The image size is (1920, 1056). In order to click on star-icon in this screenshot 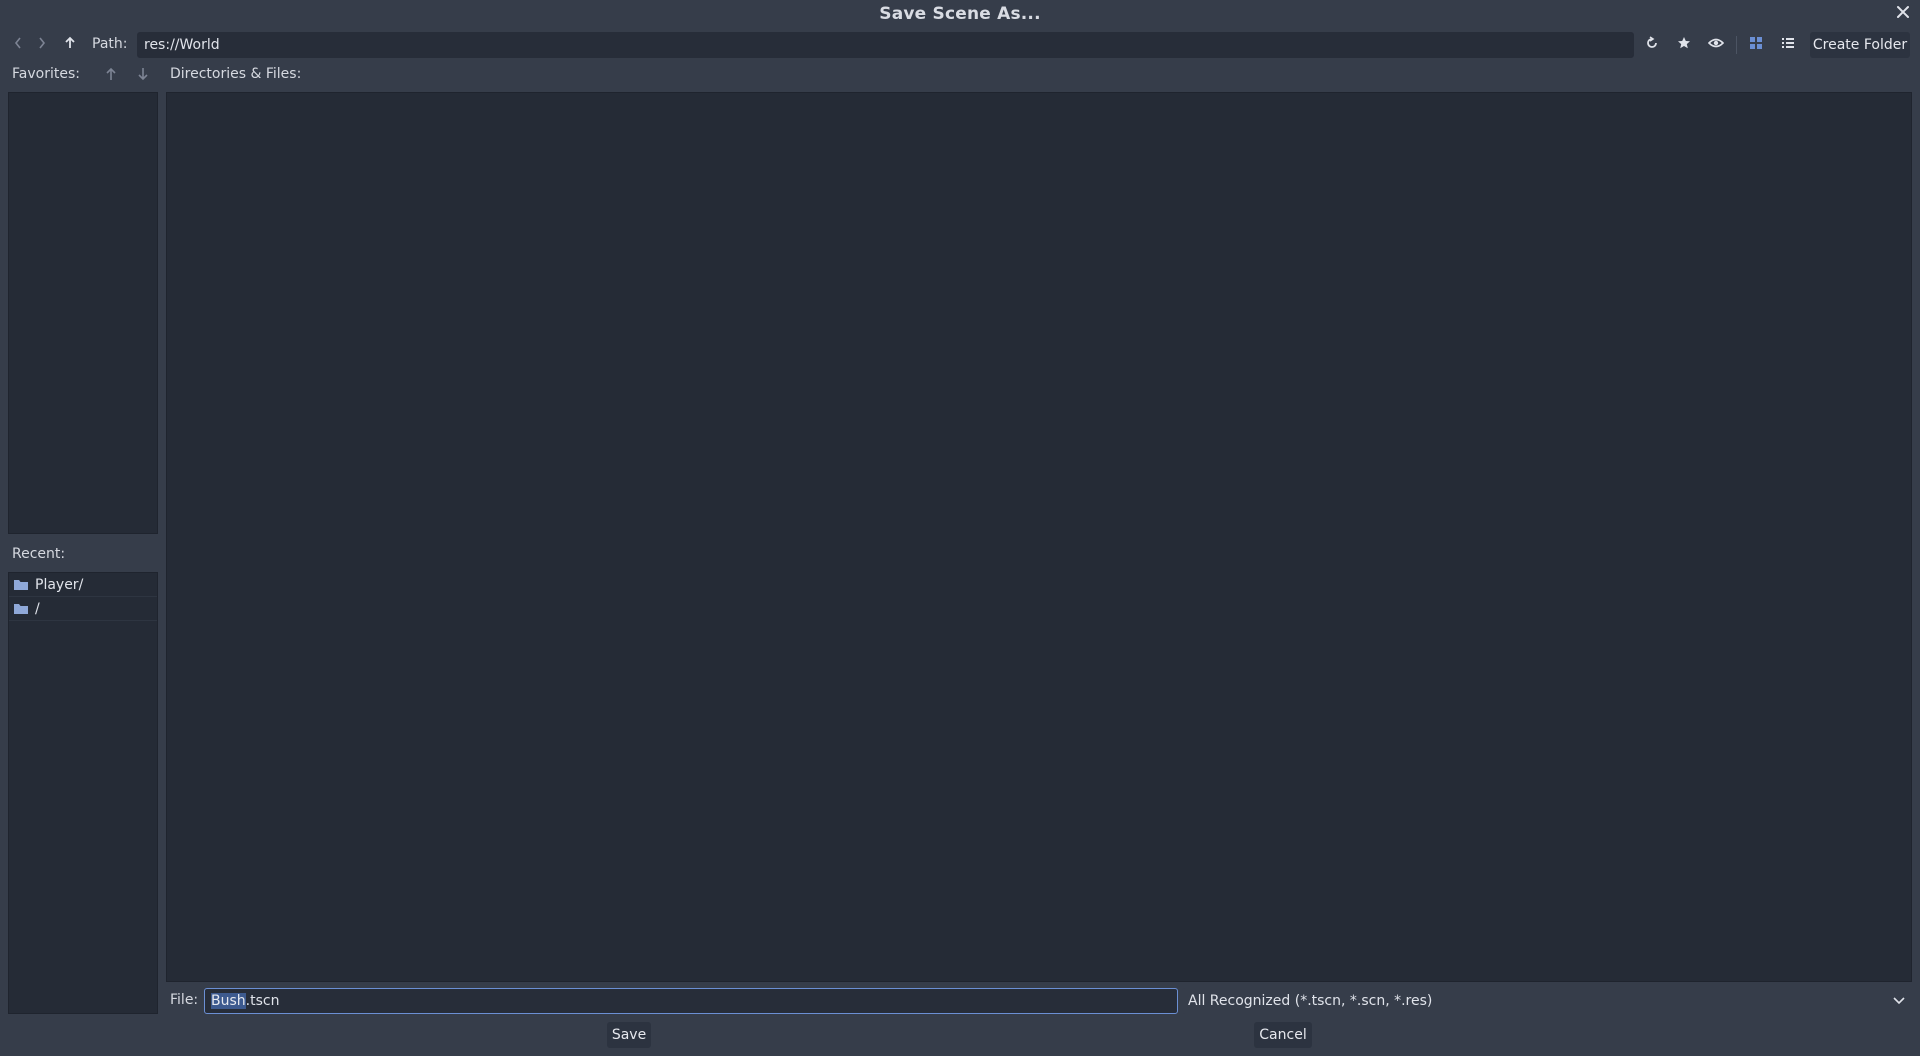, I will do `click(1684, 44)`.